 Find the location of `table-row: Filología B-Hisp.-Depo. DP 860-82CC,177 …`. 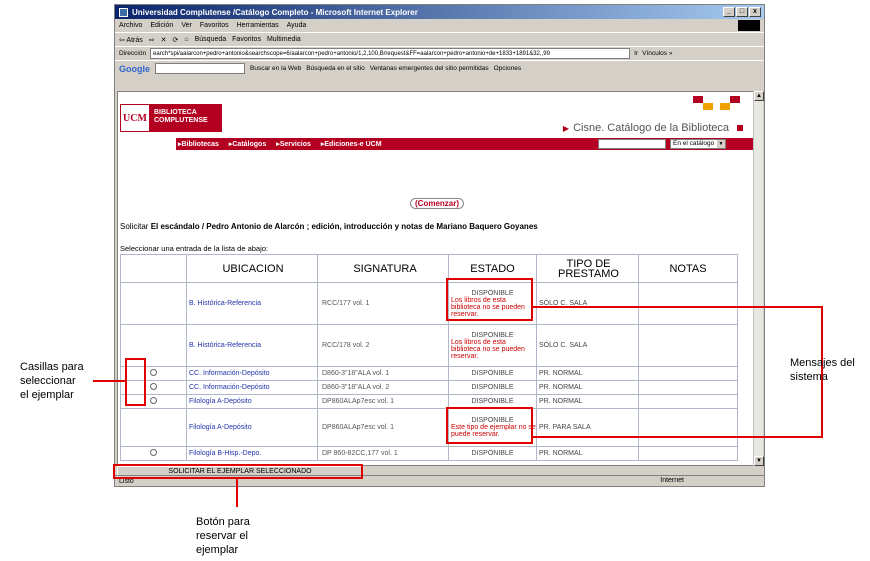

table-row: Filología B-Hisp.-Depo. DP 860-82CC,177 … is located at coordinates (429, 453).